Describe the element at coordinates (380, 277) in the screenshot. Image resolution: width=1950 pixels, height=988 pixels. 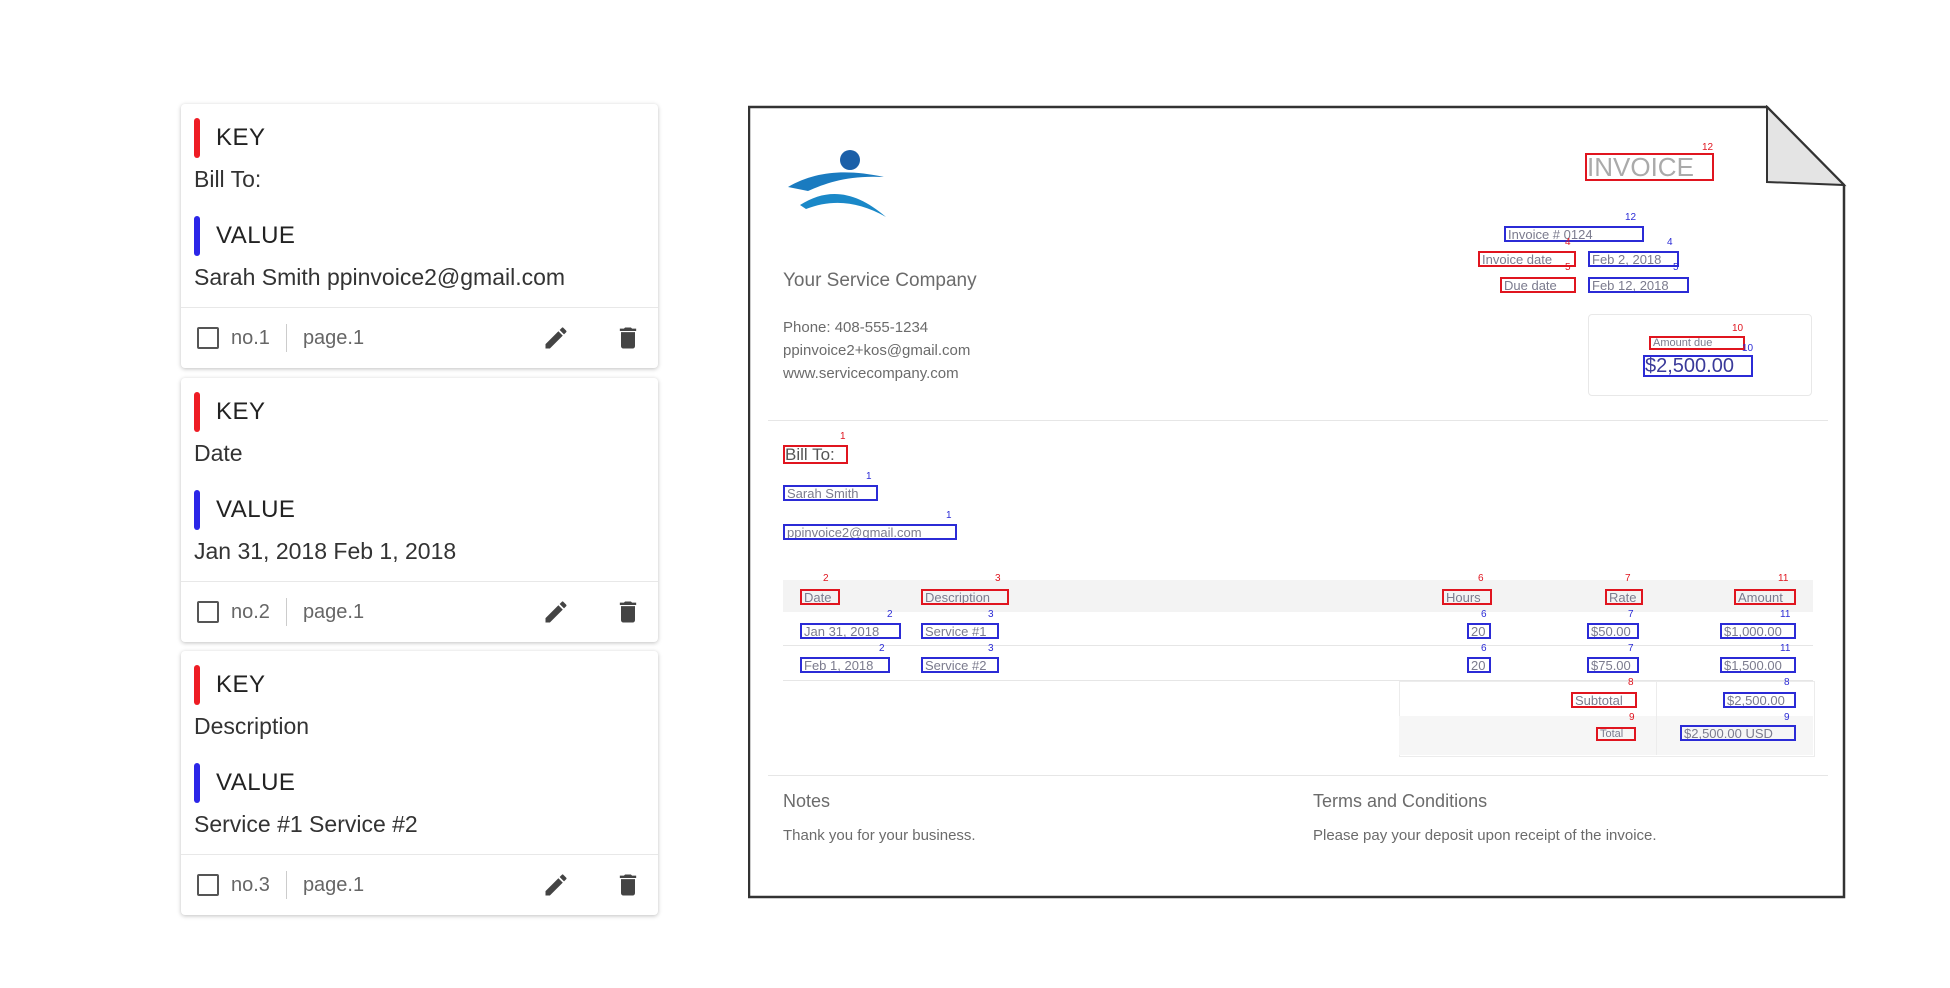
I see `value-text: Sarah Smith ppinvoice2@gmail.com` at that location.